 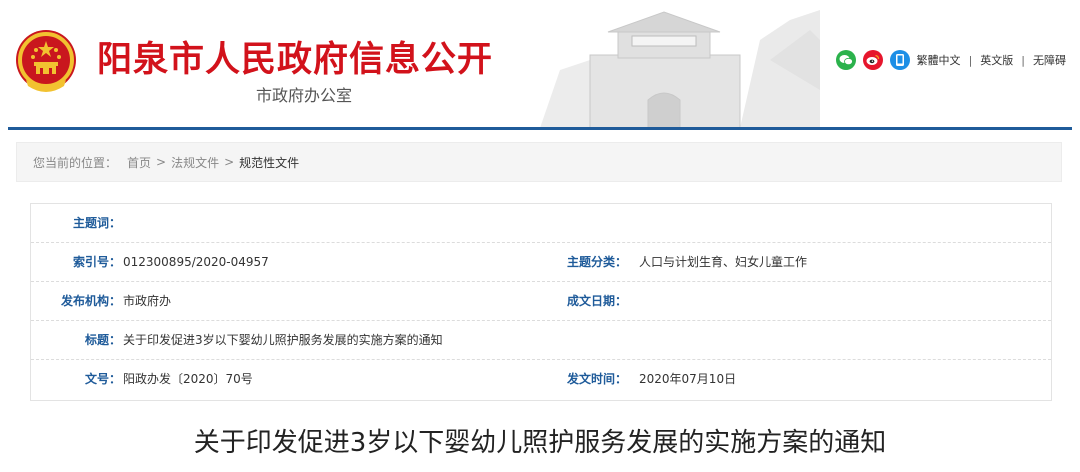 I want to click on document-title: 关于印发促进3岁以下婴幼儿照护服务发展的实施方案的通知, so click(x=540, y=443).